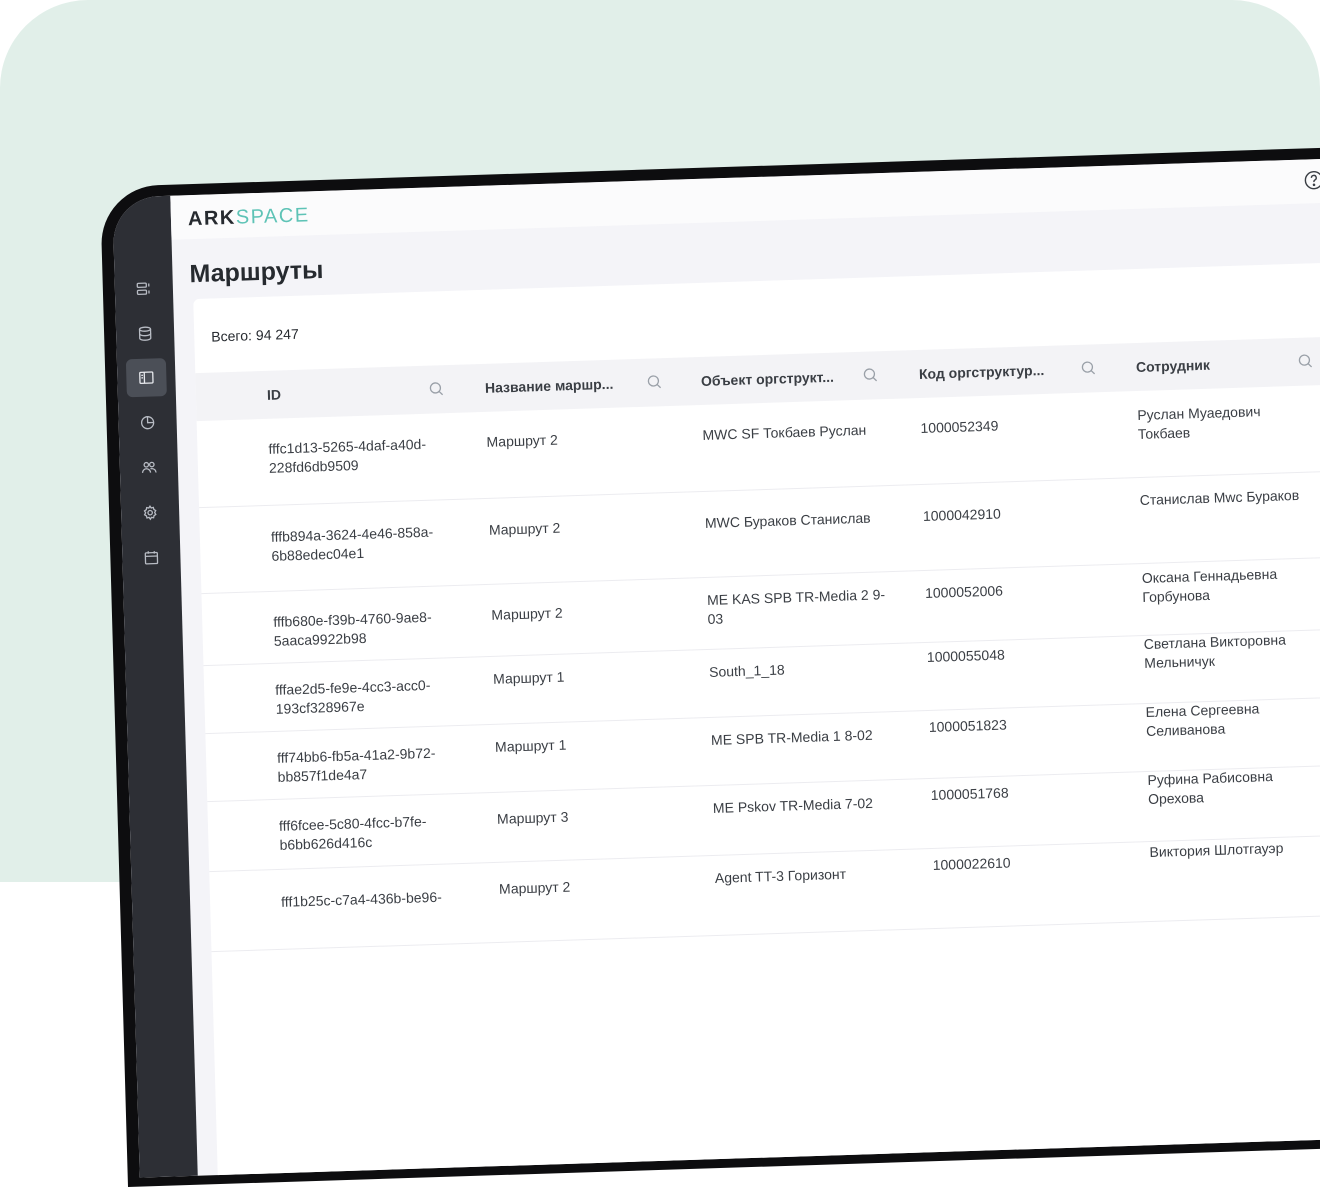 The height and width of the screenshot is (1187, 1320). What do you see at coordinates (1014, 725) in the screenshot?
I see `cell-org-code: 1000051823` at bounding box center [1014, 725].